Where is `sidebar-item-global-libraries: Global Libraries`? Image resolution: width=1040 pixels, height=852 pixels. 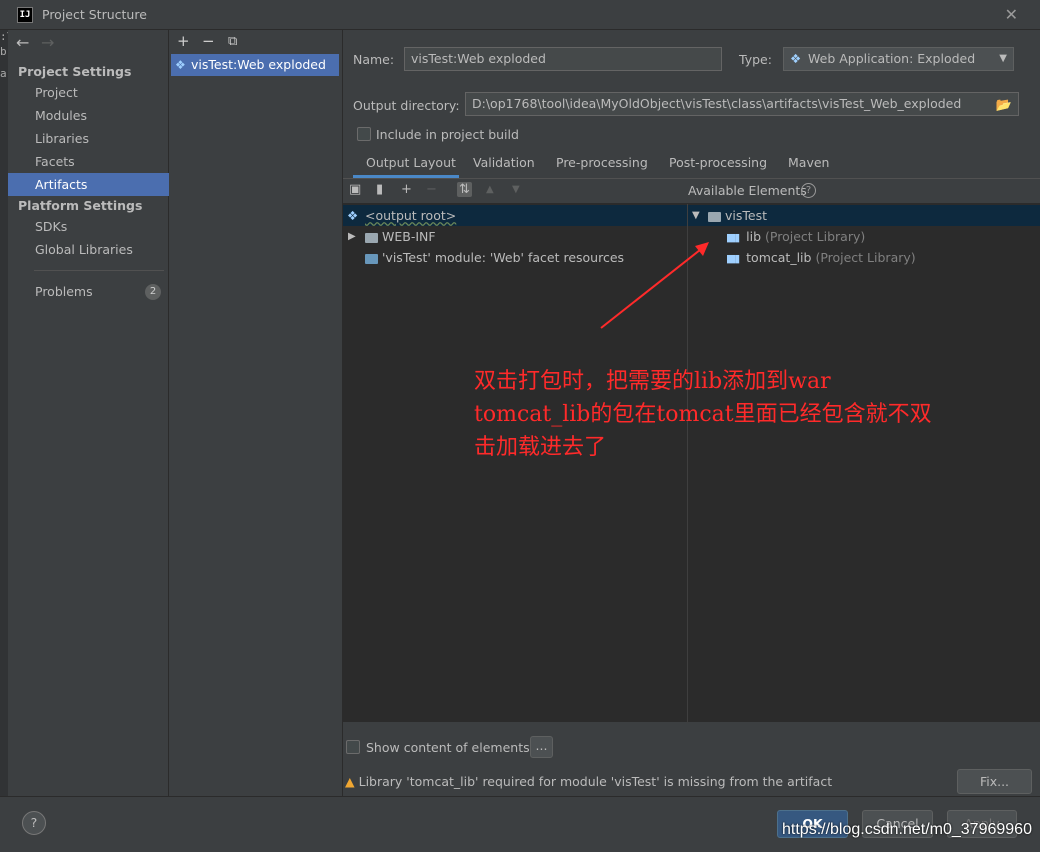
sidebar-item-global-libraries: Global Libraries is located at coordinates (88, 249).